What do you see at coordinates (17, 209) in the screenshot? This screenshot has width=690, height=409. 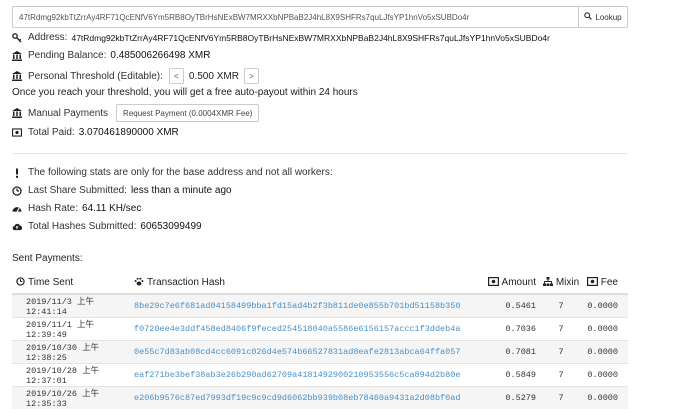 I see `dashboard-icon` at bounding box center [17, 209].